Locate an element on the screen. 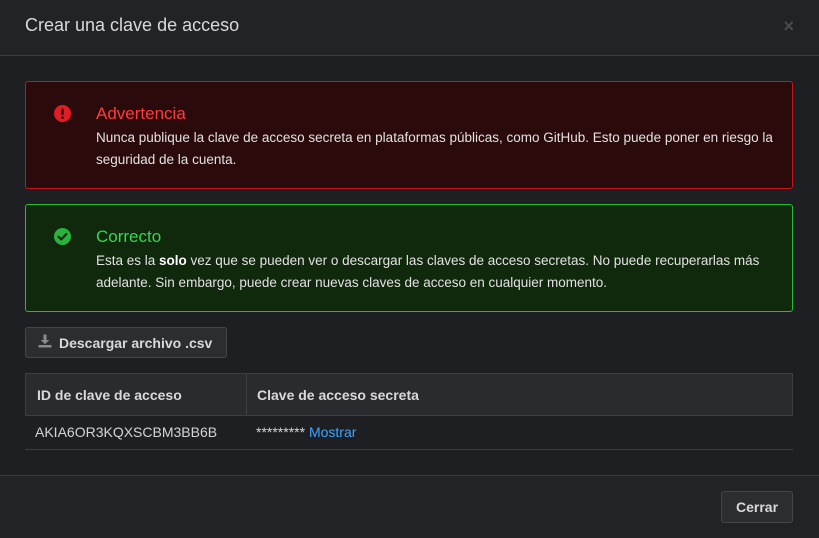 The height and width of the screenshot is (538, 819). download-csv-button: Descargar archivo .csv is located at coordinates (126, 342).